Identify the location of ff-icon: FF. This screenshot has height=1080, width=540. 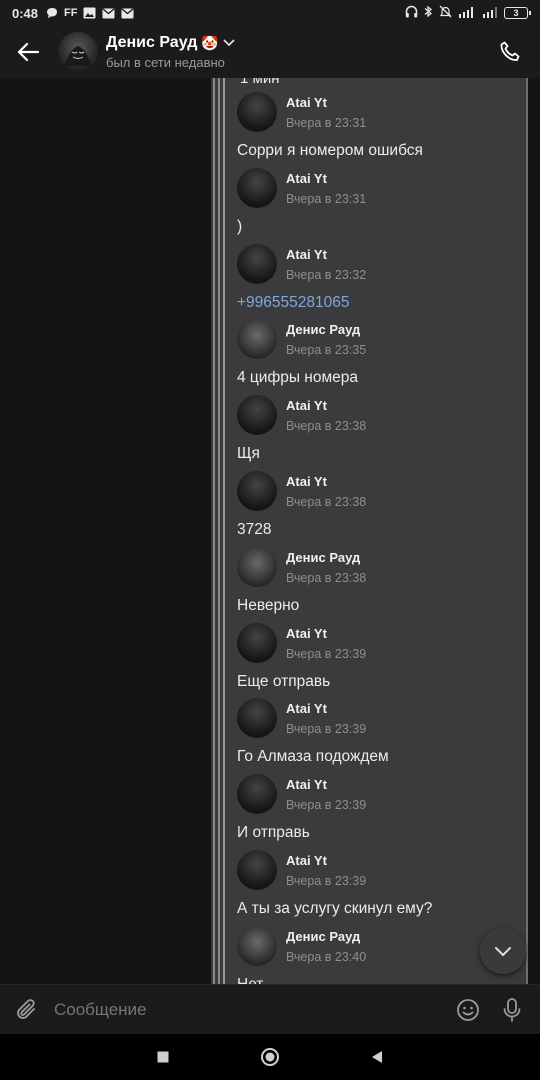
(71, 13).